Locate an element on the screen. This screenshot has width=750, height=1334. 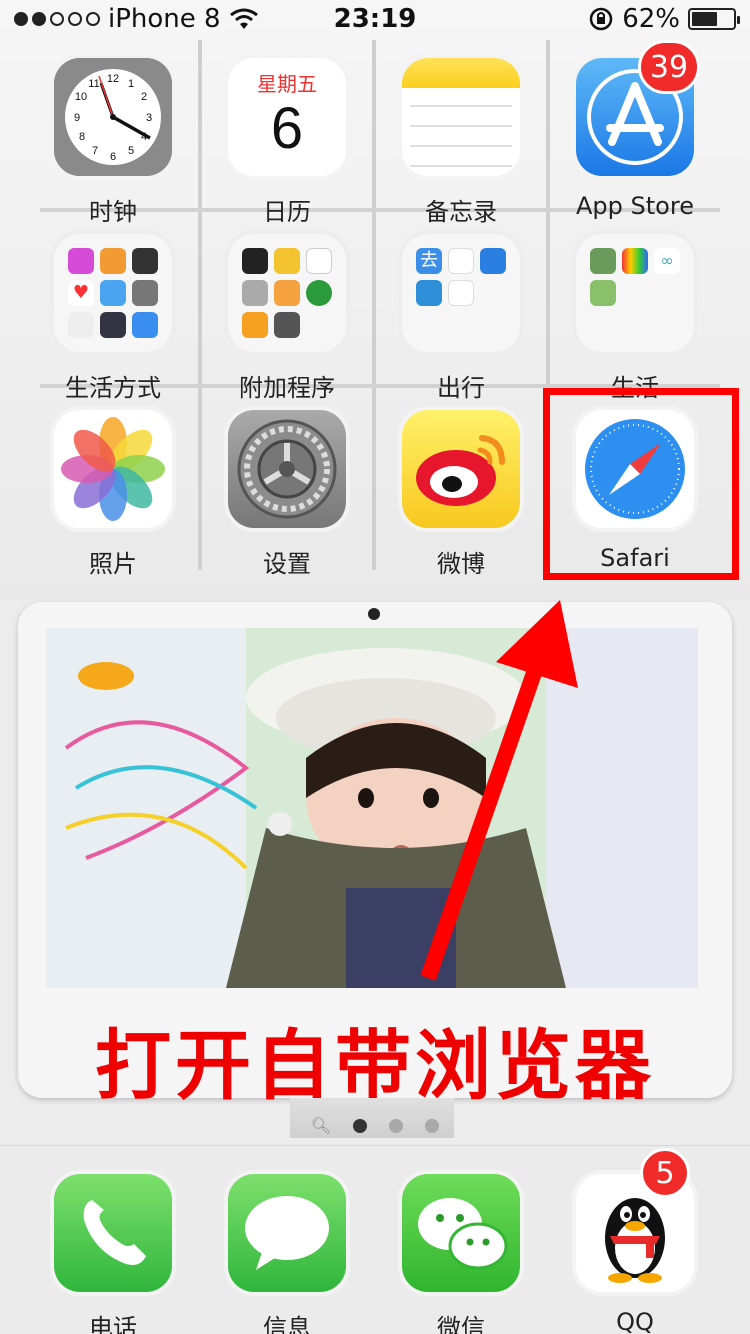
app-label: QQ is located at coordinates (635, 1321).